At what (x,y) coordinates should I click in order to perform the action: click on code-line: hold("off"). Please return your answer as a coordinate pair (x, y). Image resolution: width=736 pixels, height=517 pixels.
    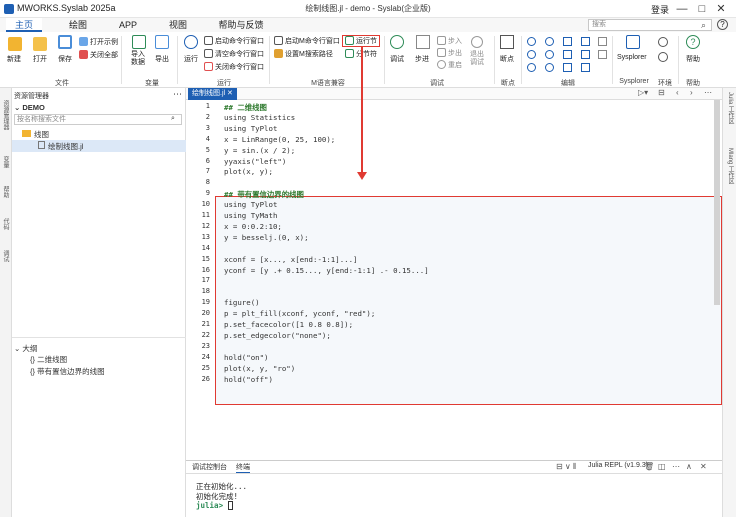
    Looking at the image, I should click on (248, 379).